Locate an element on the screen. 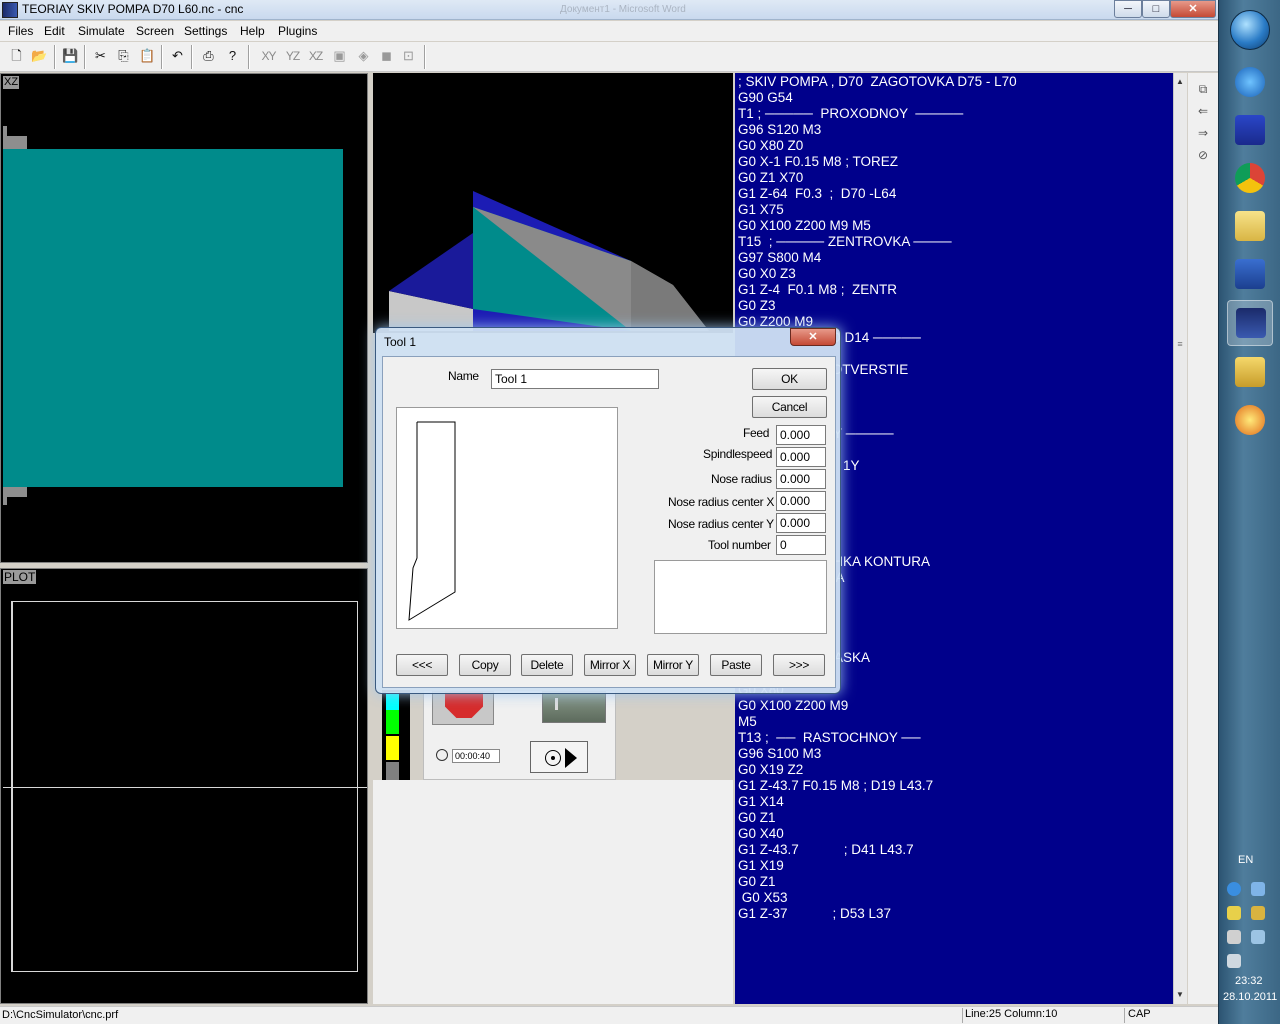 The width and height of the screenshot is (1280, 1024). pane-splitter is located at coordinates (370, 538).